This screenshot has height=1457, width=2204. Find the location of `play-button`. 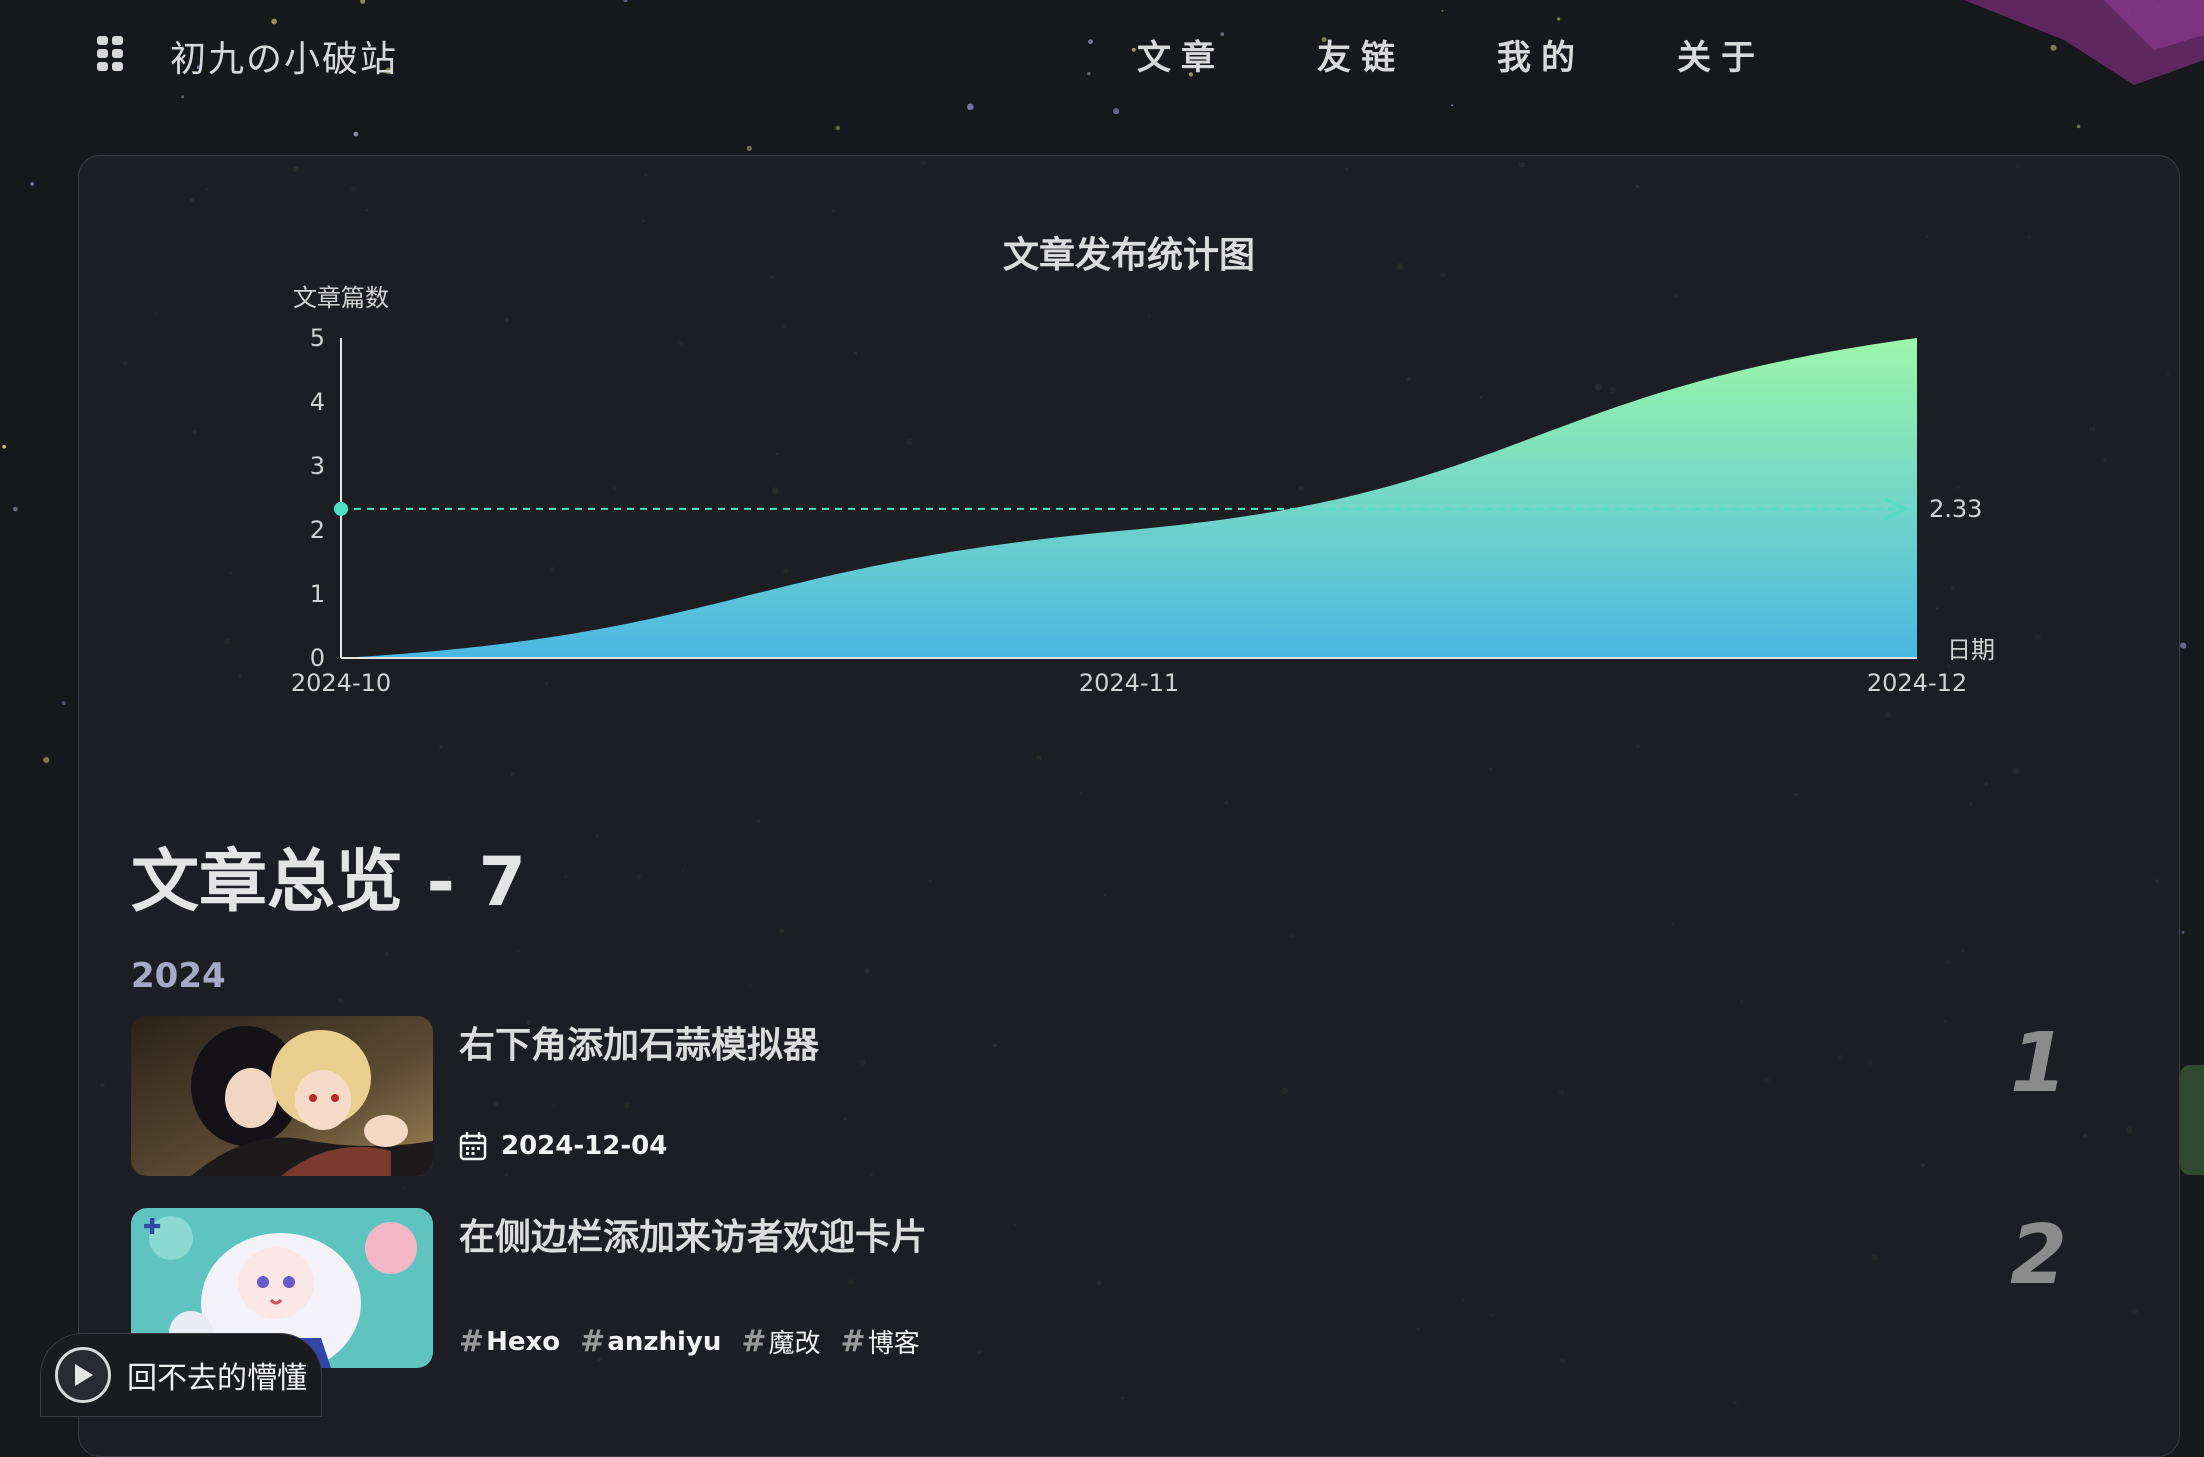

play-button is located at coordinates (83, 1375).